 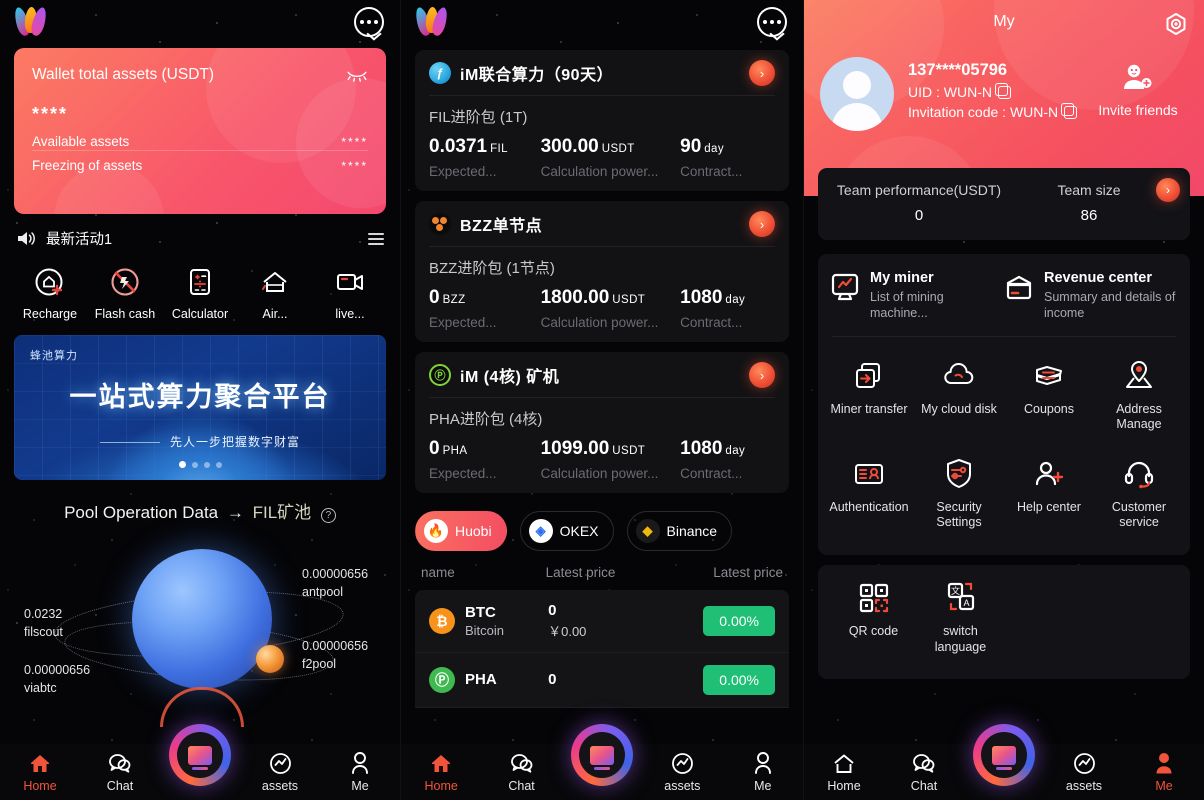 I want to click on cloud-icon, so click(x=959, y=376).